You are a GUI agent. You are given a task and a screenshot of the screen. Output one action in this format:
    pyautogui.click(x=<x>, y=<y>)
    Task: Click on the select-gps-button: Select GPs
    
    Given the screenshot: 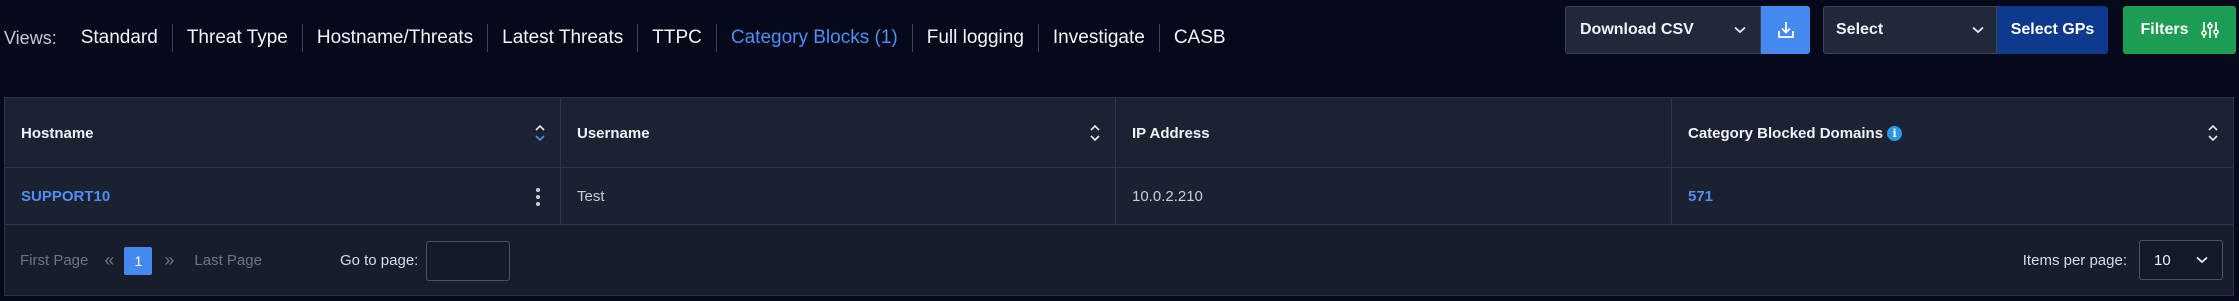 What is the action you would take?
    pyautogui.click(x=2052, y=30)
    